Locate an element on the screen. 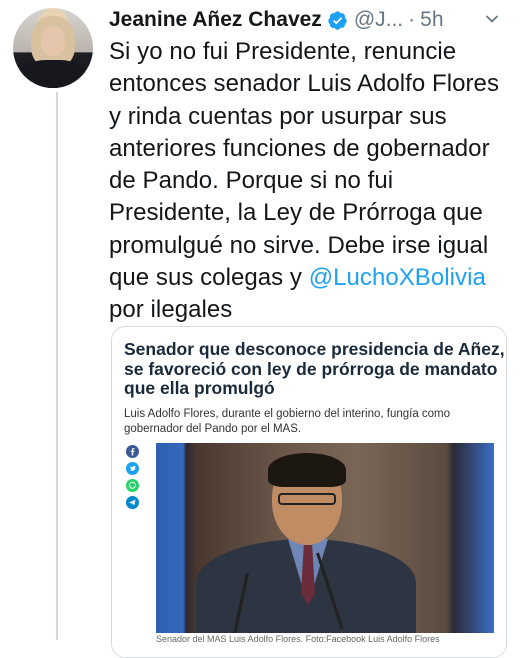 The width and height of the screenshot is (523, 658). tweet-text-line: anteriores funciones de gobernador is located at coordinates (299, 148).